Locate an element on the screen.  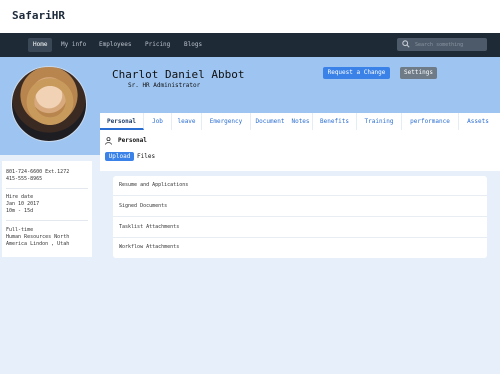
tab-benefits: Benefits is located at coordinates (335, 121).